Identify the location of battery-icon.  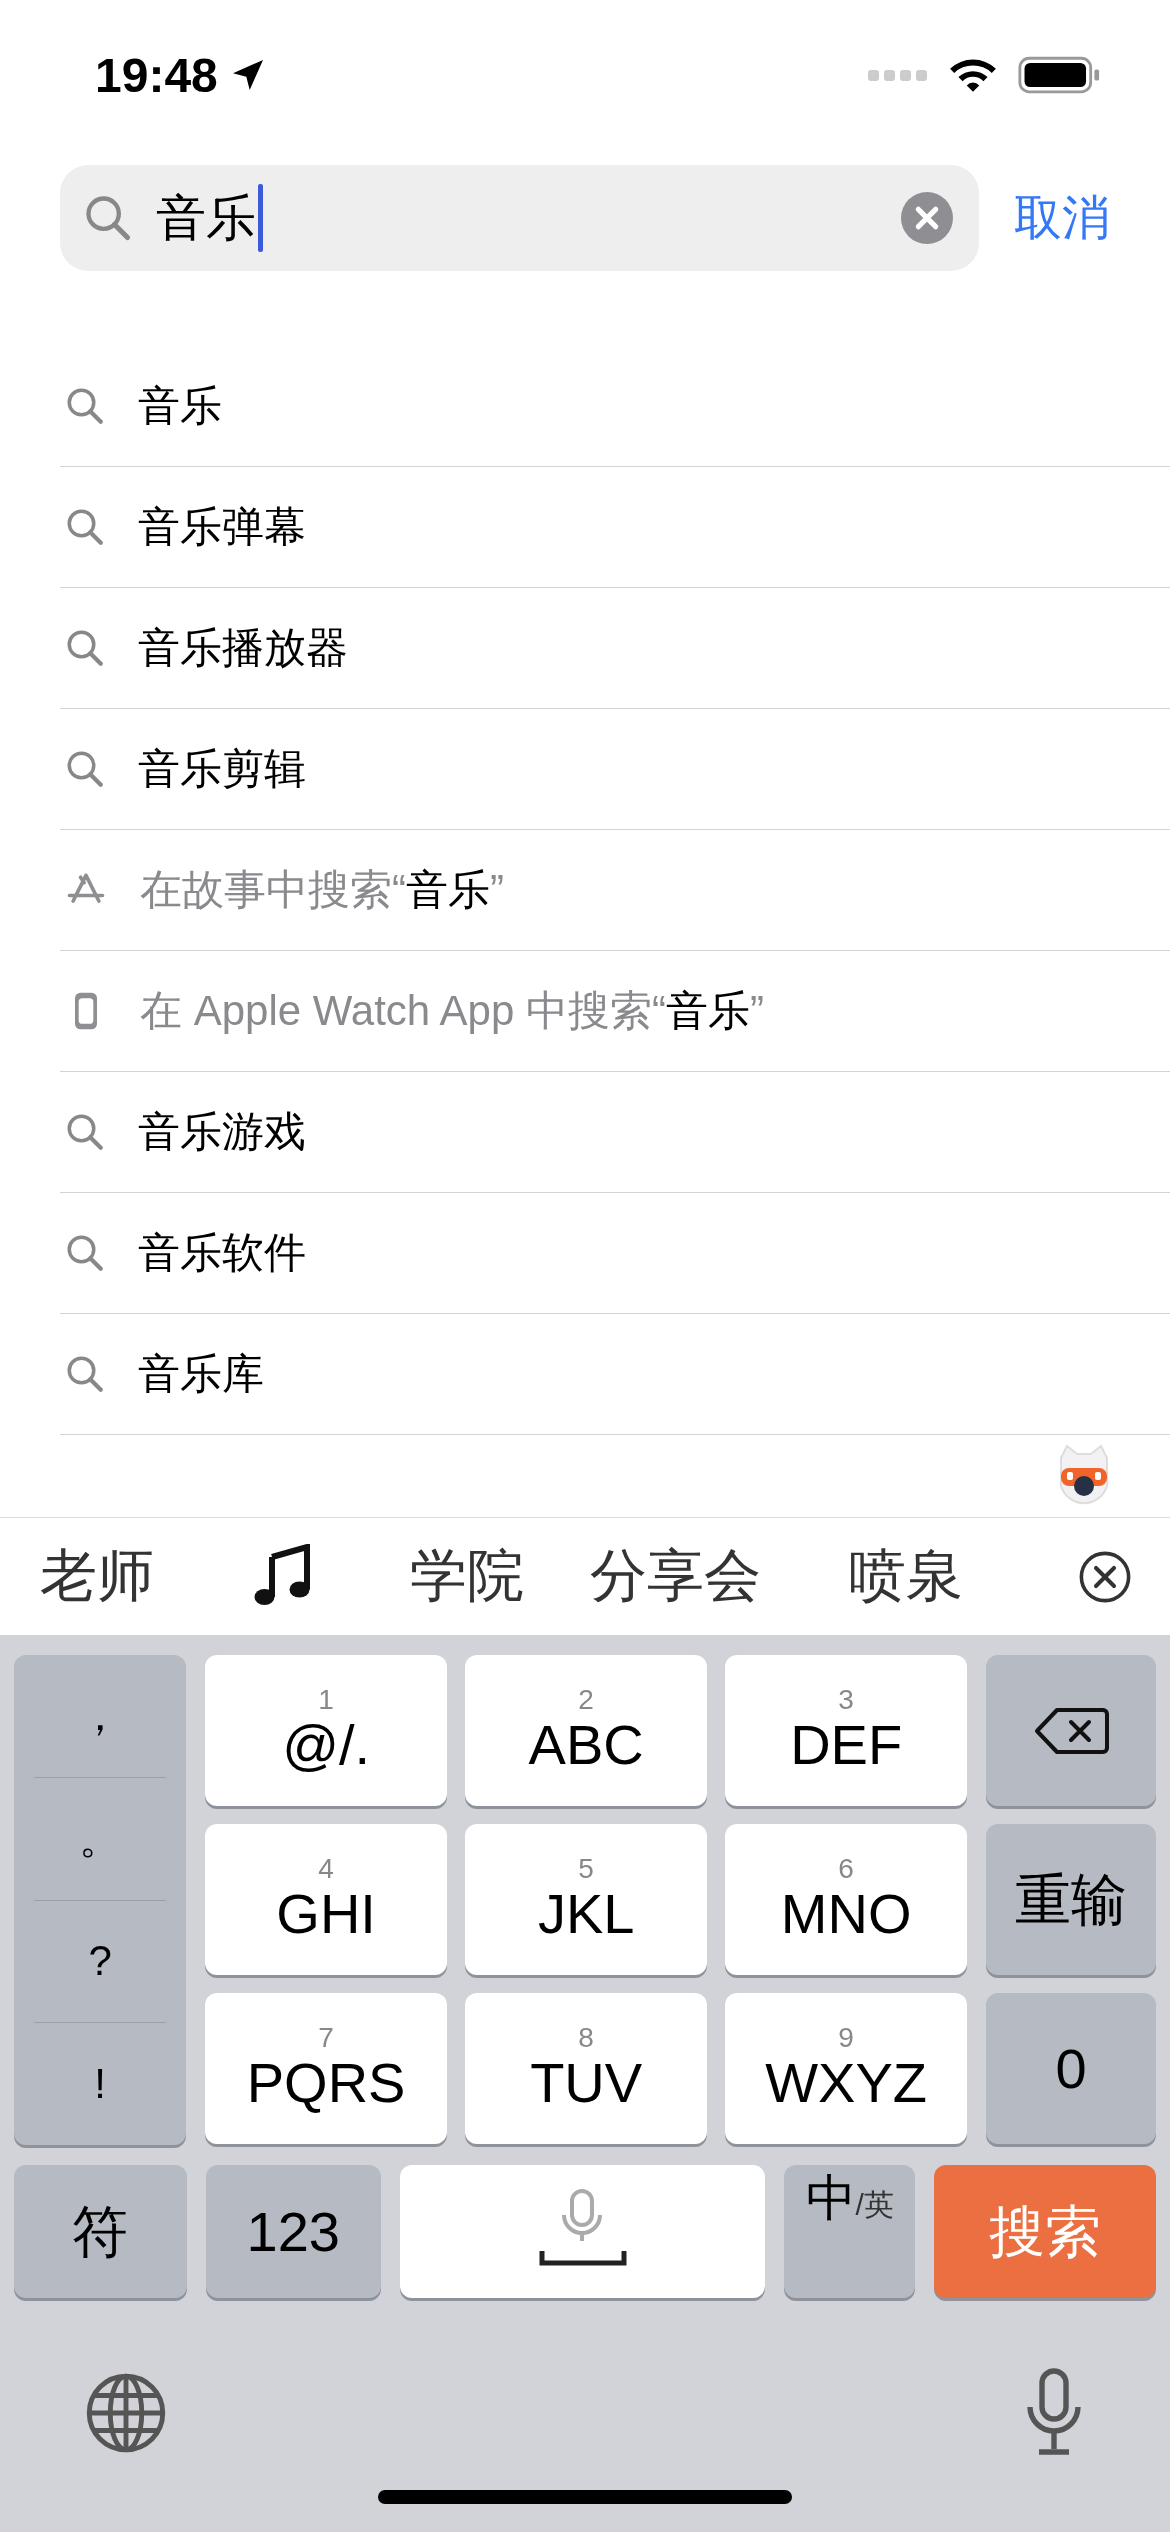
(1059, 75).